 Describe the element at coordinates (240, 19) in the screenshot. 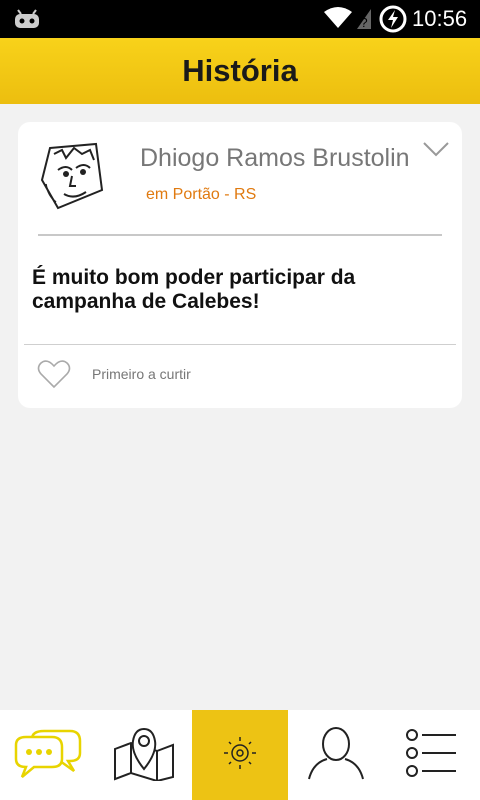

I see `status-bar: ? 10:56` at that location.